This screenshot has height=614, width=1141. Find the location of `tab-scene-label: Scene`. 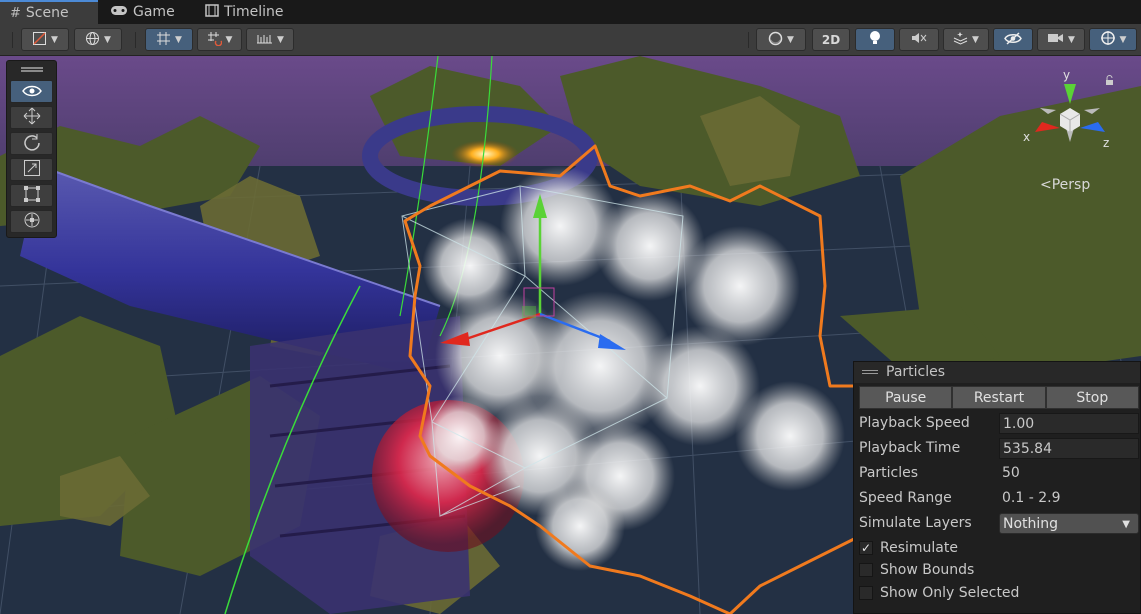

tab-scene-label: Scene is located at coordinates (47, 13).